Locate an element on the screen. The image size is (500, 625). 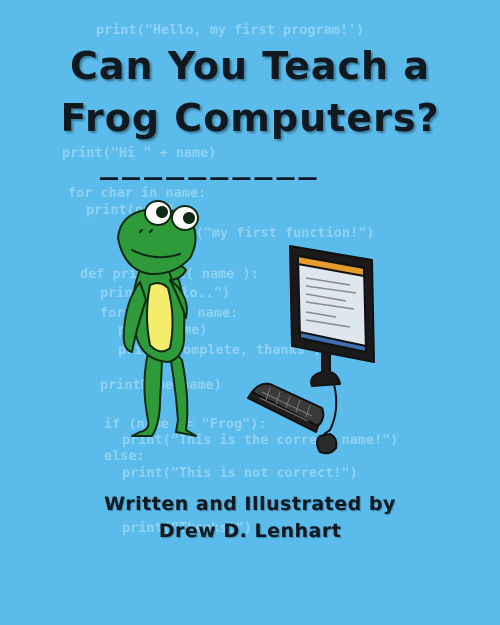
keyboard-illustration is located at coordinates (286, 407).